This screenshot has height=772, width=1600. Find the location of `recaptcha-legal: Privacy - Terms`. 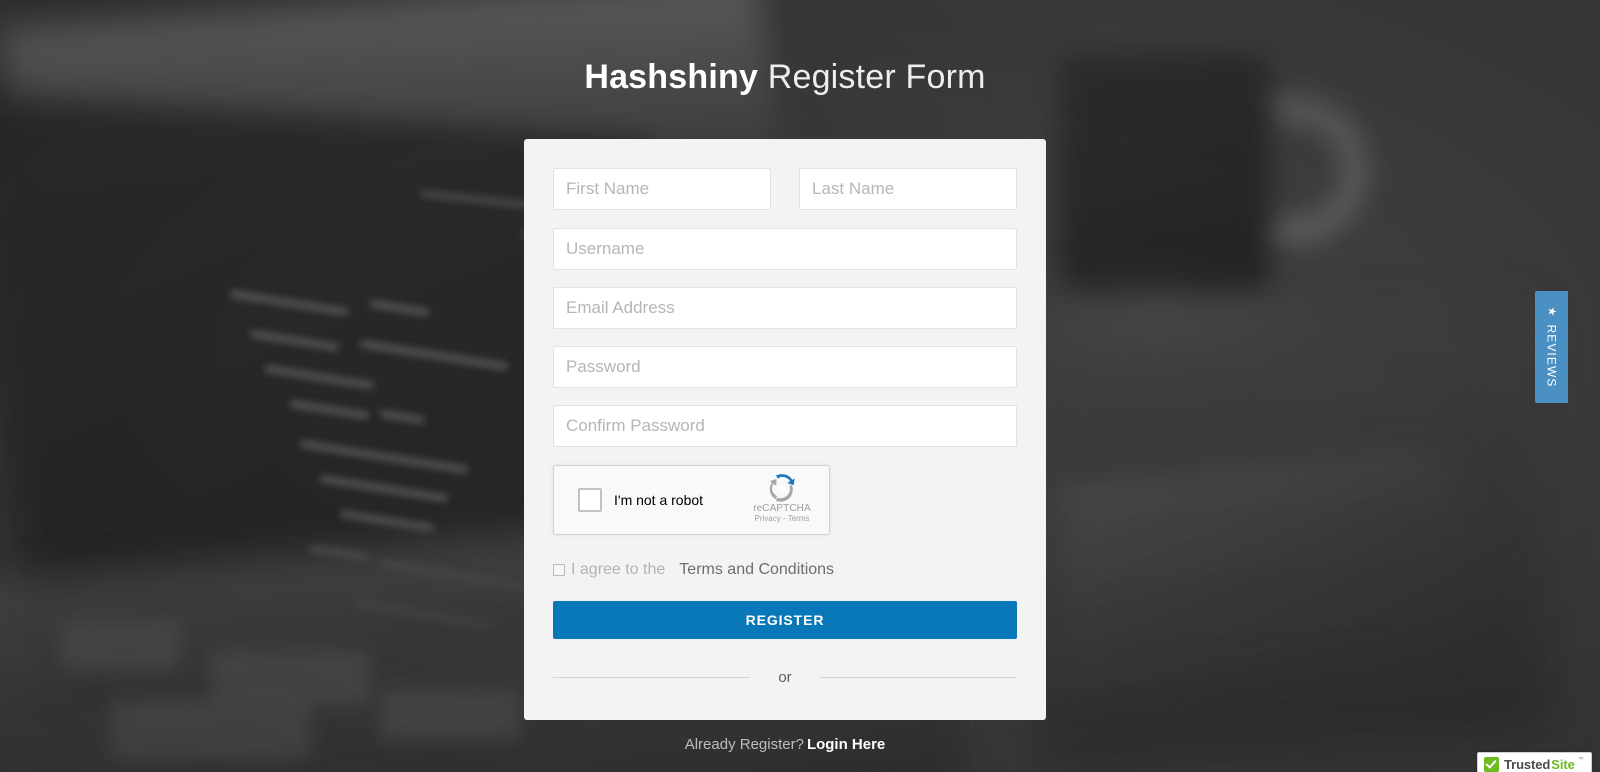

recaptcha-legal: Privacy - Terms is located at coordinates (782, 518).